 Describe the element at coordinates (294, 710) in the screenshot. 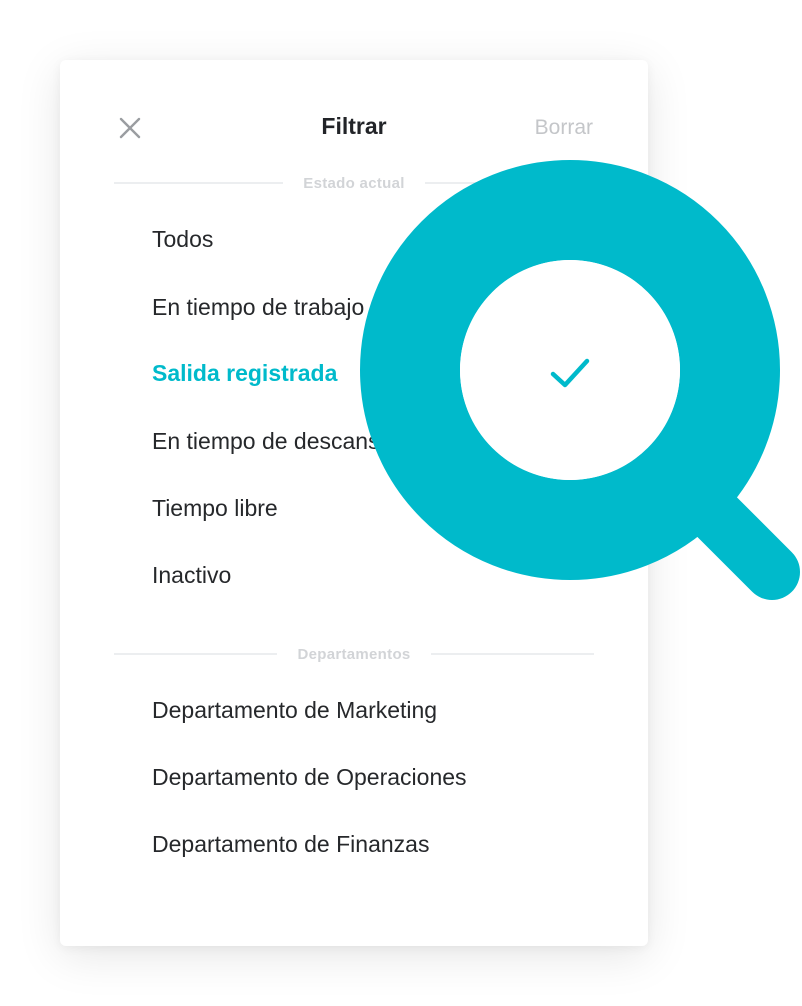

I see `department-option-marketing: Departamento de Marketing` at that location.